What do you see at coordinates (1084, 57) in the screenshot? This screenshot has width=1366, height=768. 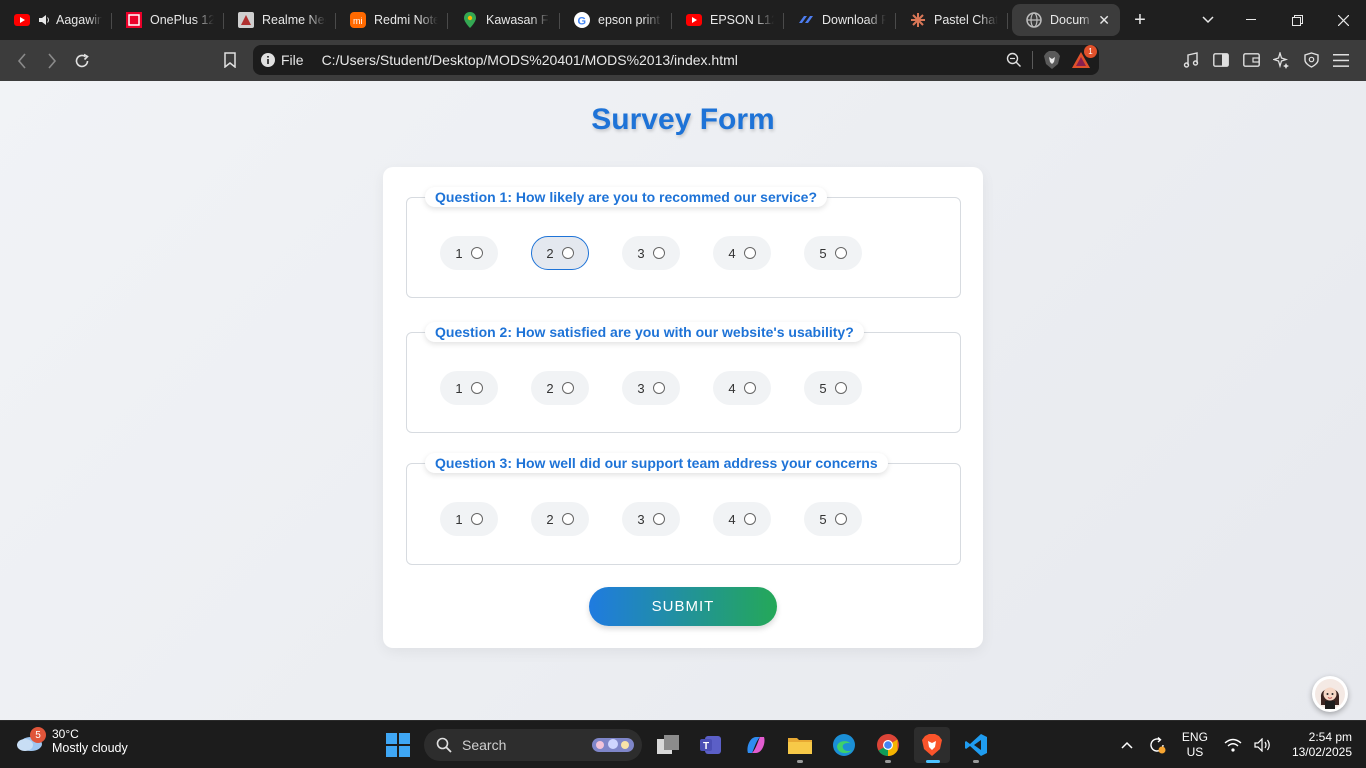 I see `brave-rewards-button: 1` at bounding box center [1084, 57].